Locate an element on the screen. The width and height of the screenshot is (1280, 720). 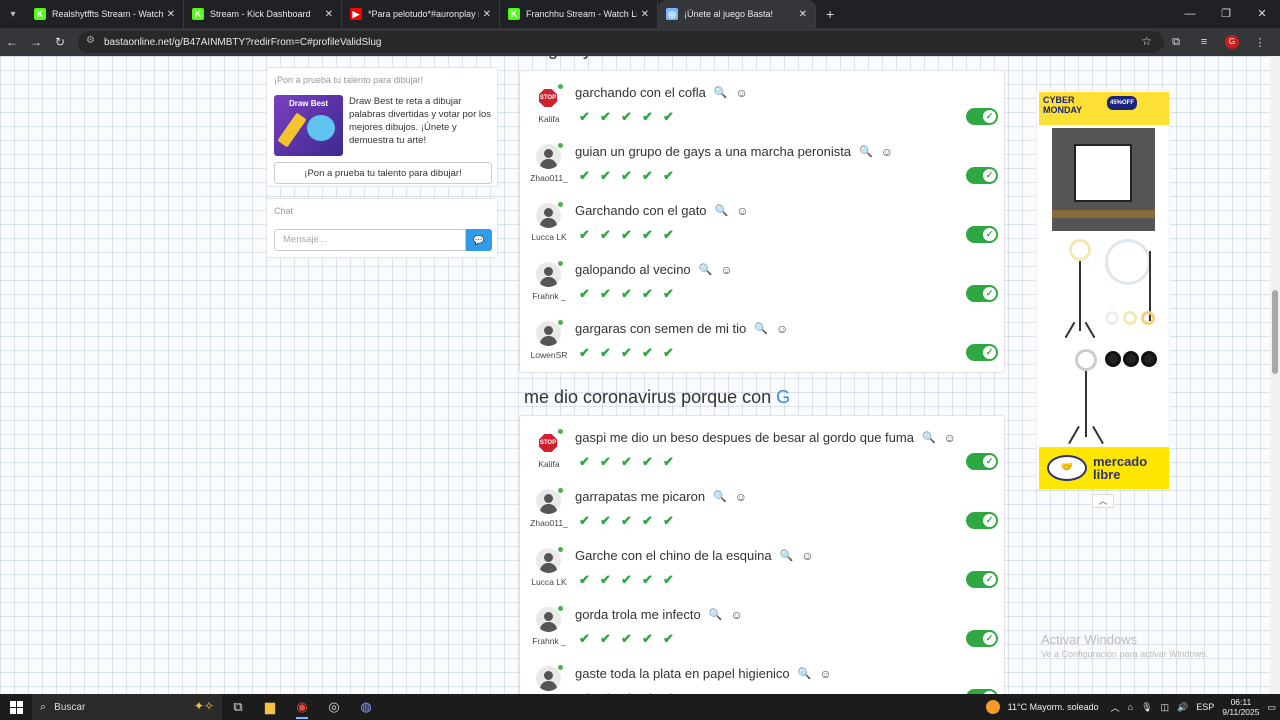
browser-tab: K Franchhu Stream - Watch Live ✕ is located at coordinates (579, 14).